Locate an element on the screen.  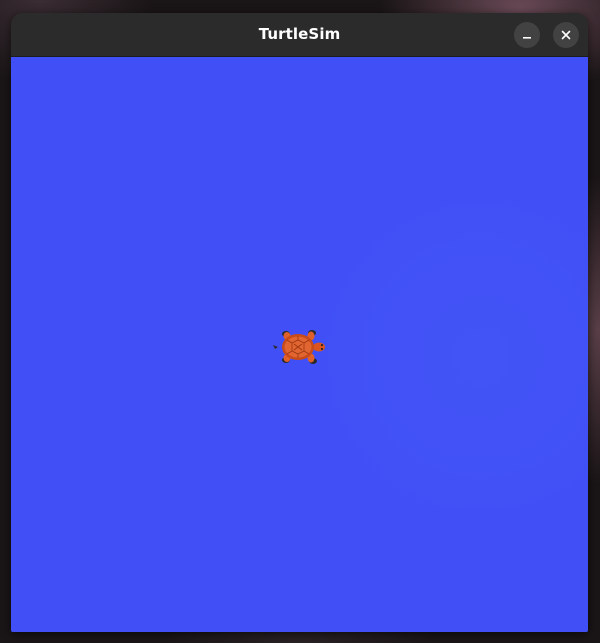
close-button is located at coordinates (566, 35).